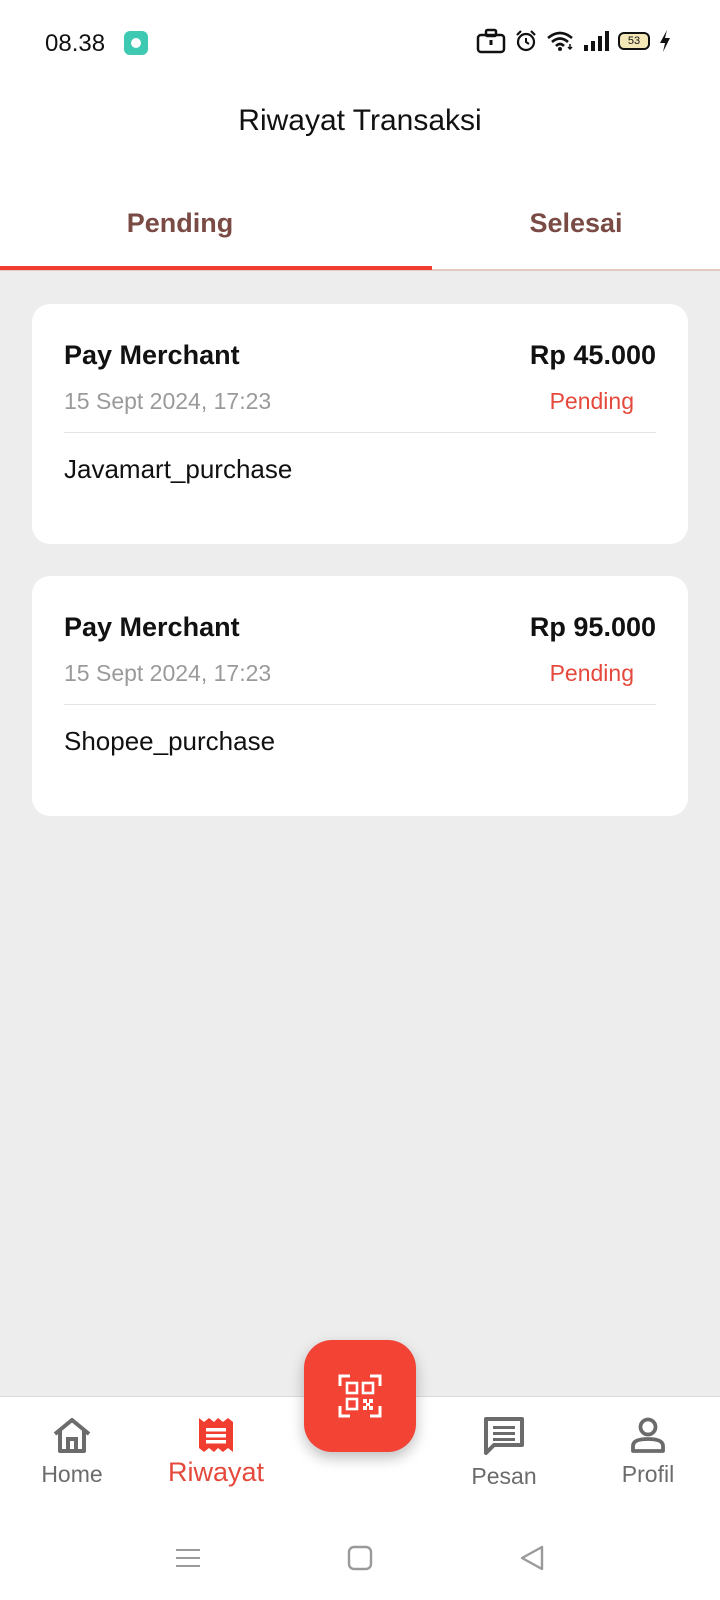 This screenshot has width=720, height=1600. Describe the element at coordinates (532, 1558) in the screenshot. I see `back-icon` at that location.